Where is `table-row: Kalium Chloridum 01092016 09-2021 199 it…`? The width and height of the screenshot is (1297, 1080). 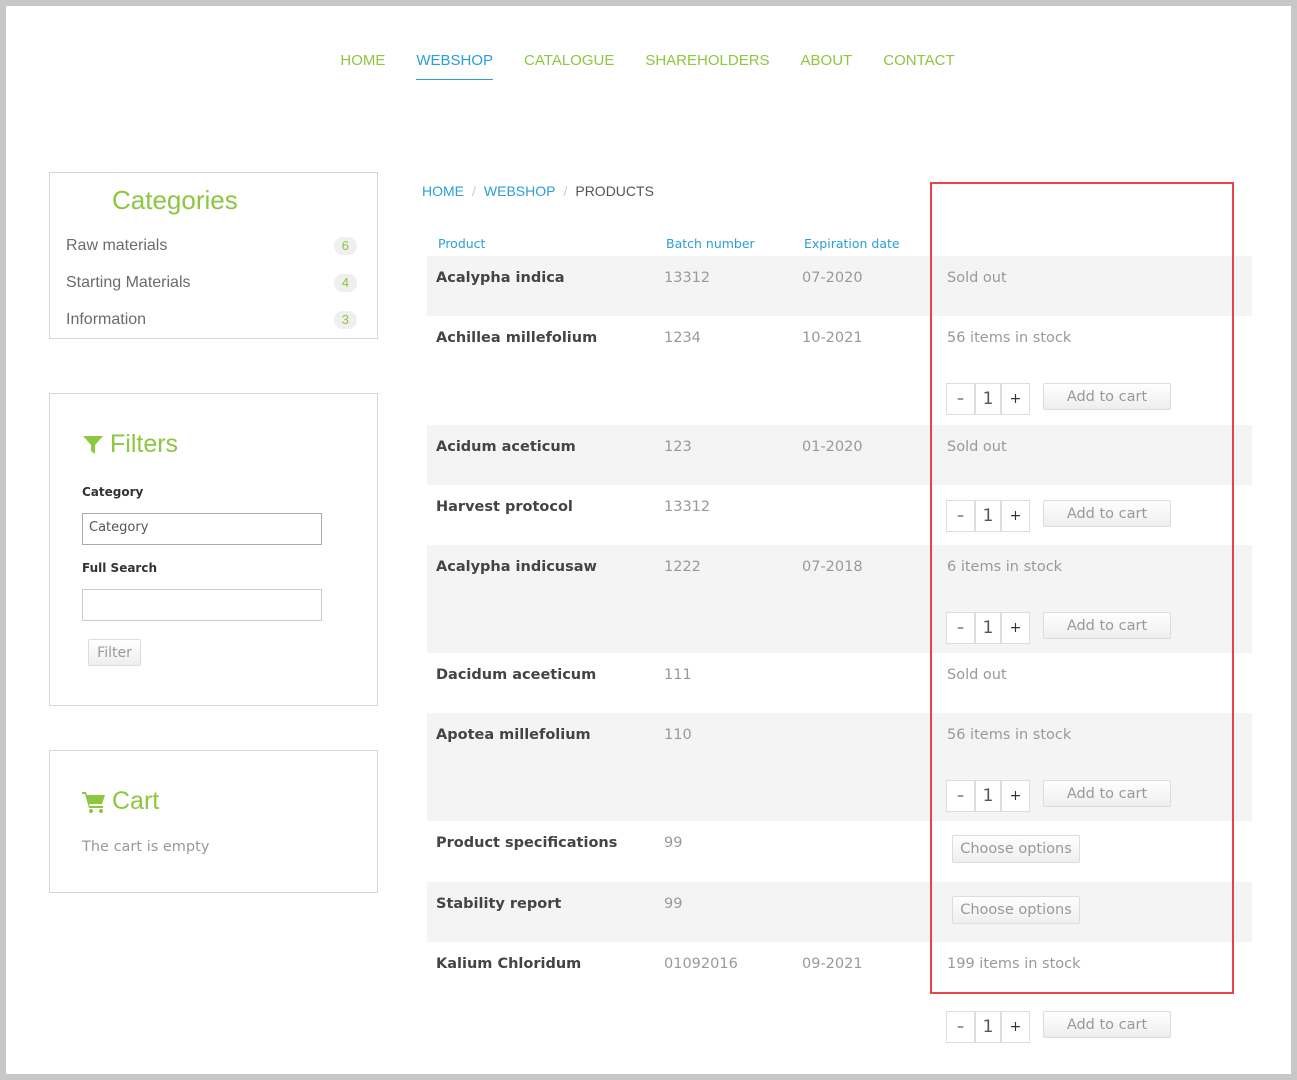 table-row: Kalium Chloridum 01092016 09-2021 199 it… is located at coordinates (839, 997).